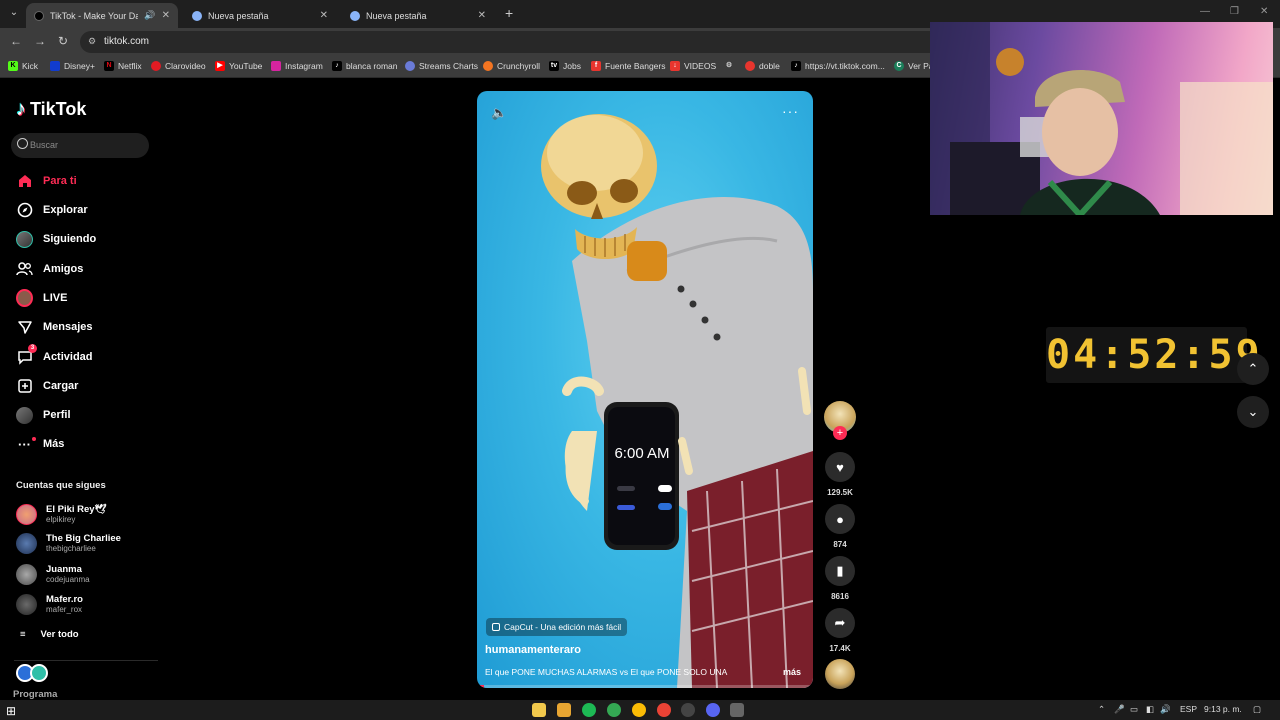 Image resolution: width=1280 pixels, height=720 pixels. I want to click on tab-new-2: Nueva pestaña ✕, so click(418, 15).